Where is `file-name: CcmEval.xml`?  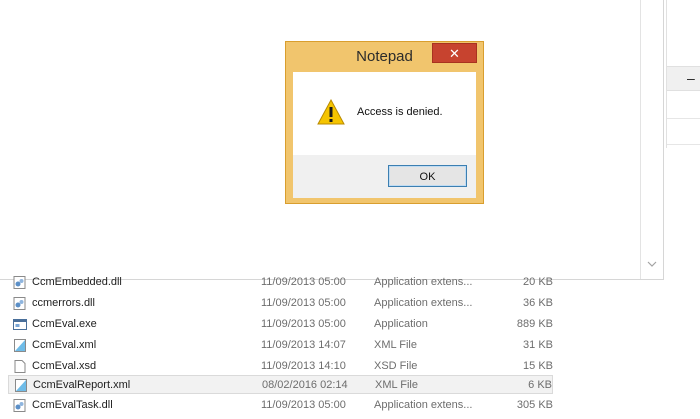 file-name: CcmEval.xml is located at coordinates (64, 345).